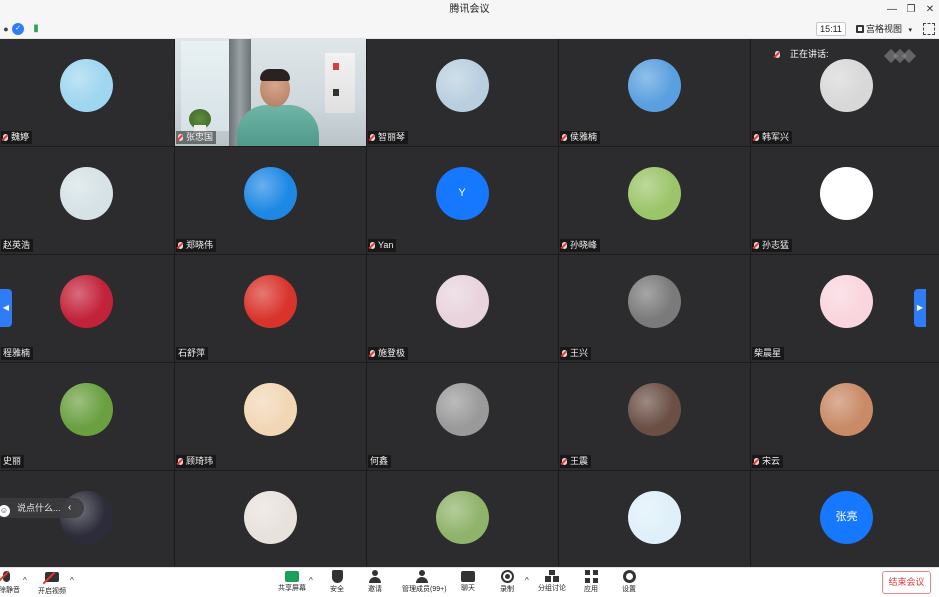 This screenshot has height=597, width=939. What do you see at coordinates (72, 580) in the screenshot?
I see `video-options-caret: ^` at bounding box center [72, 580].